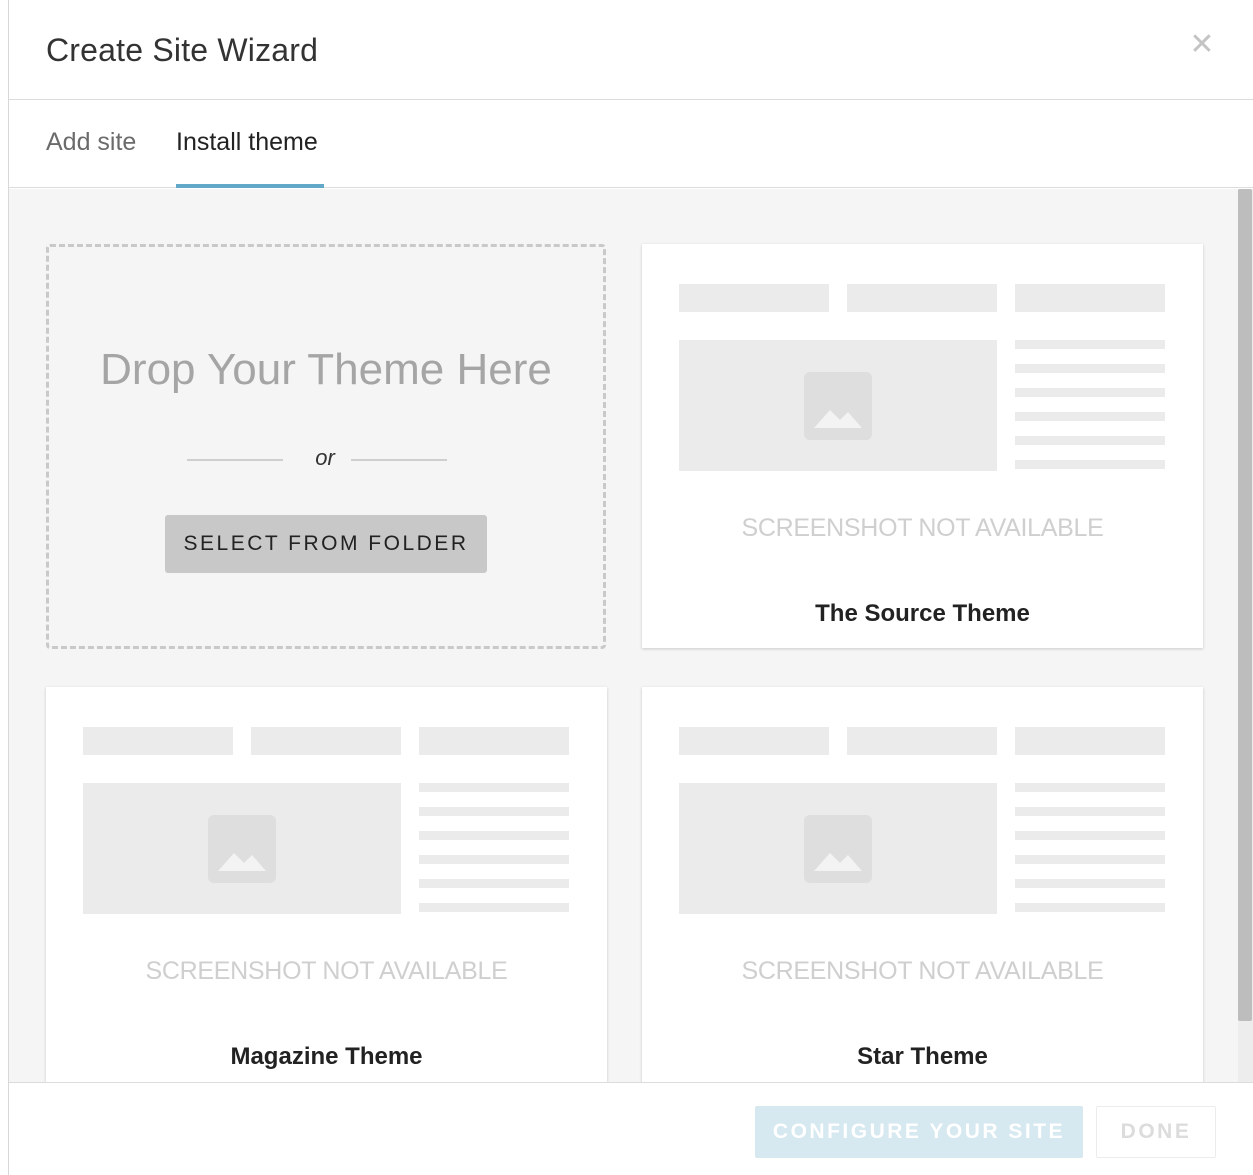 Image resolution: width=1253 pixels, height=1175 pixels. What do you see at coordinates (1202, 45) in the screenshot?
I see `close-icon: ✕` at bounding box center [1202, 45].